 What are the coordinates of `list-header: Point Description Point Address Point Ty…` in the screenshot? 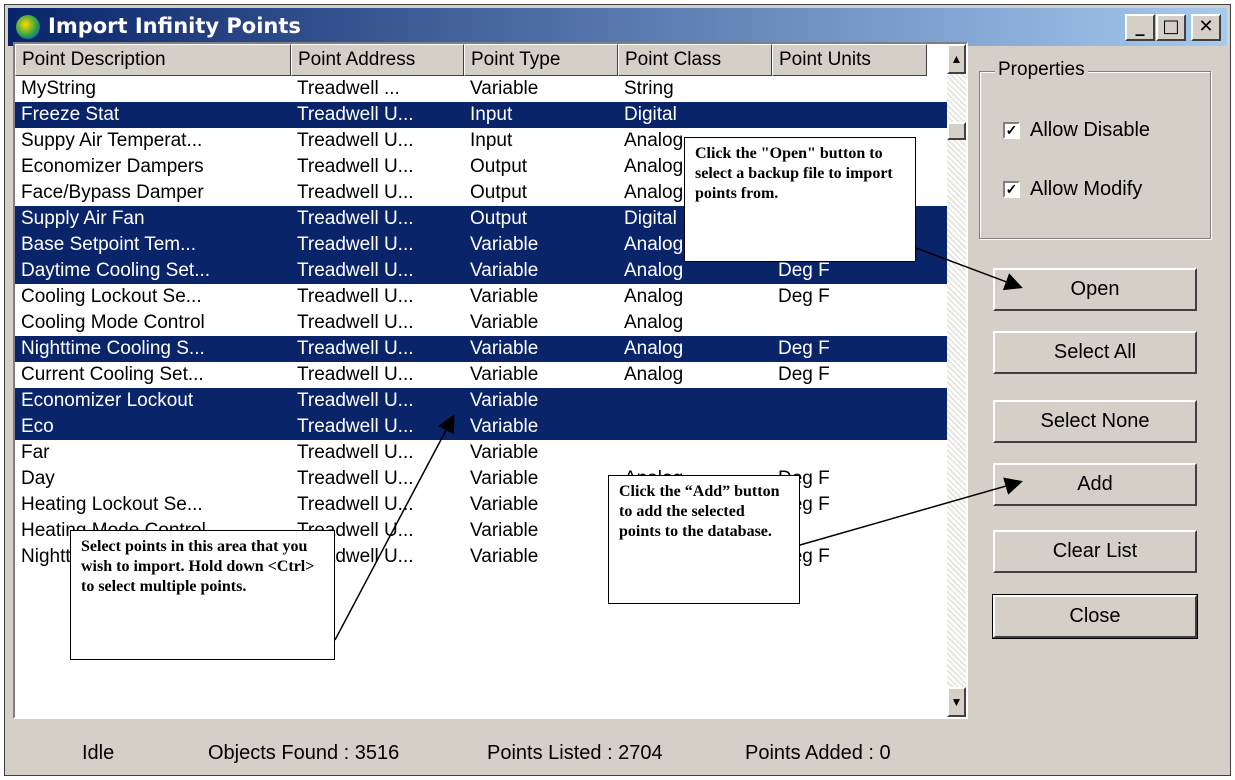 It's located at (481, 60).